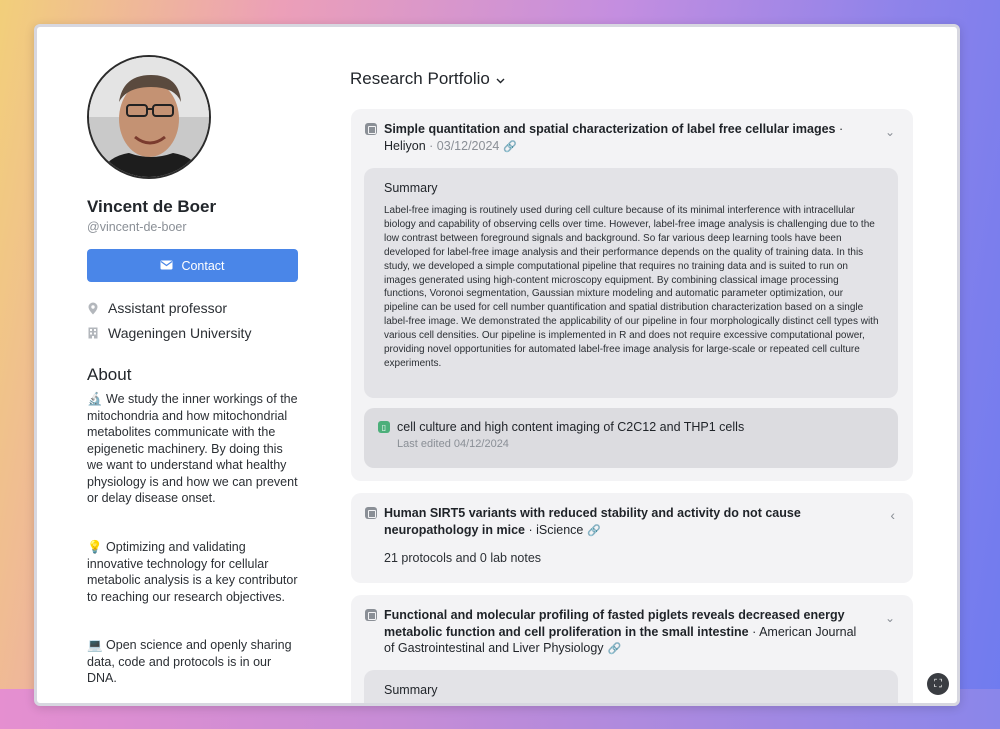  Describe the element at coordinates (420, 78) in the screenshot. I see `portfolio-title: Research Portfolio` at that location.